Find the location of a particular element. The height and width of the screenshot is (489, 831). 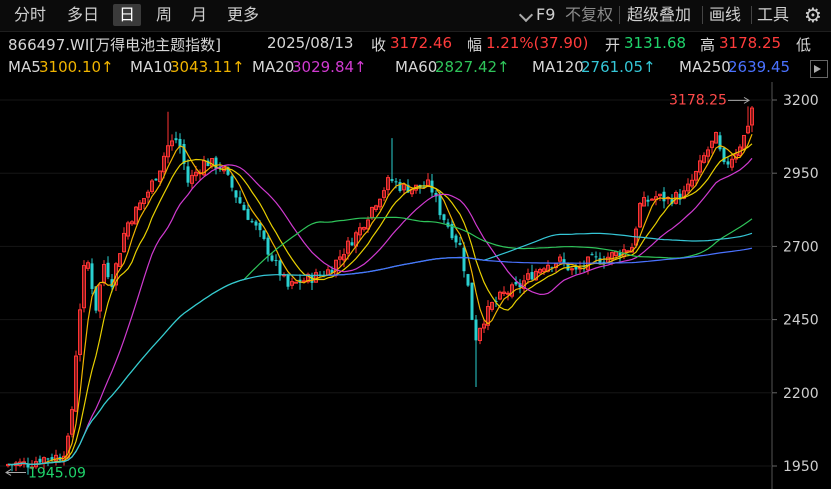

ma-value: 3100.10↑ is located at coordinates (76, 67).